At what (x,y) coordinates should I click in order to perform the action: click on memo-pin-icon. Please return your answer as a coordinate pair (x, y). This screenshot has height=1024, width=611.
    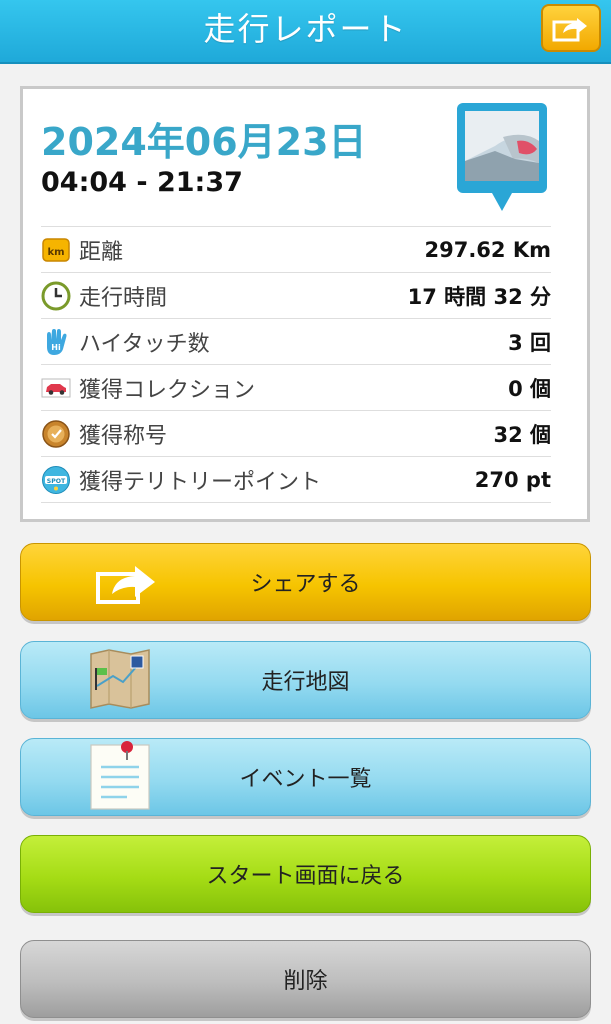
    Looking at the image, I should click on (120, 775).